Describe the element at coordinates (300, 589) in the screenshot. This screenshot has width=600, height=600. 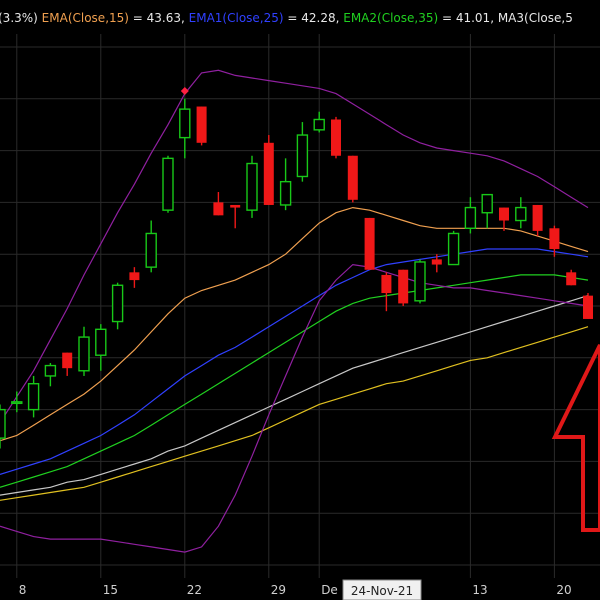
I see `x-axis: 8 15 22 29 De 13 20` at that location.